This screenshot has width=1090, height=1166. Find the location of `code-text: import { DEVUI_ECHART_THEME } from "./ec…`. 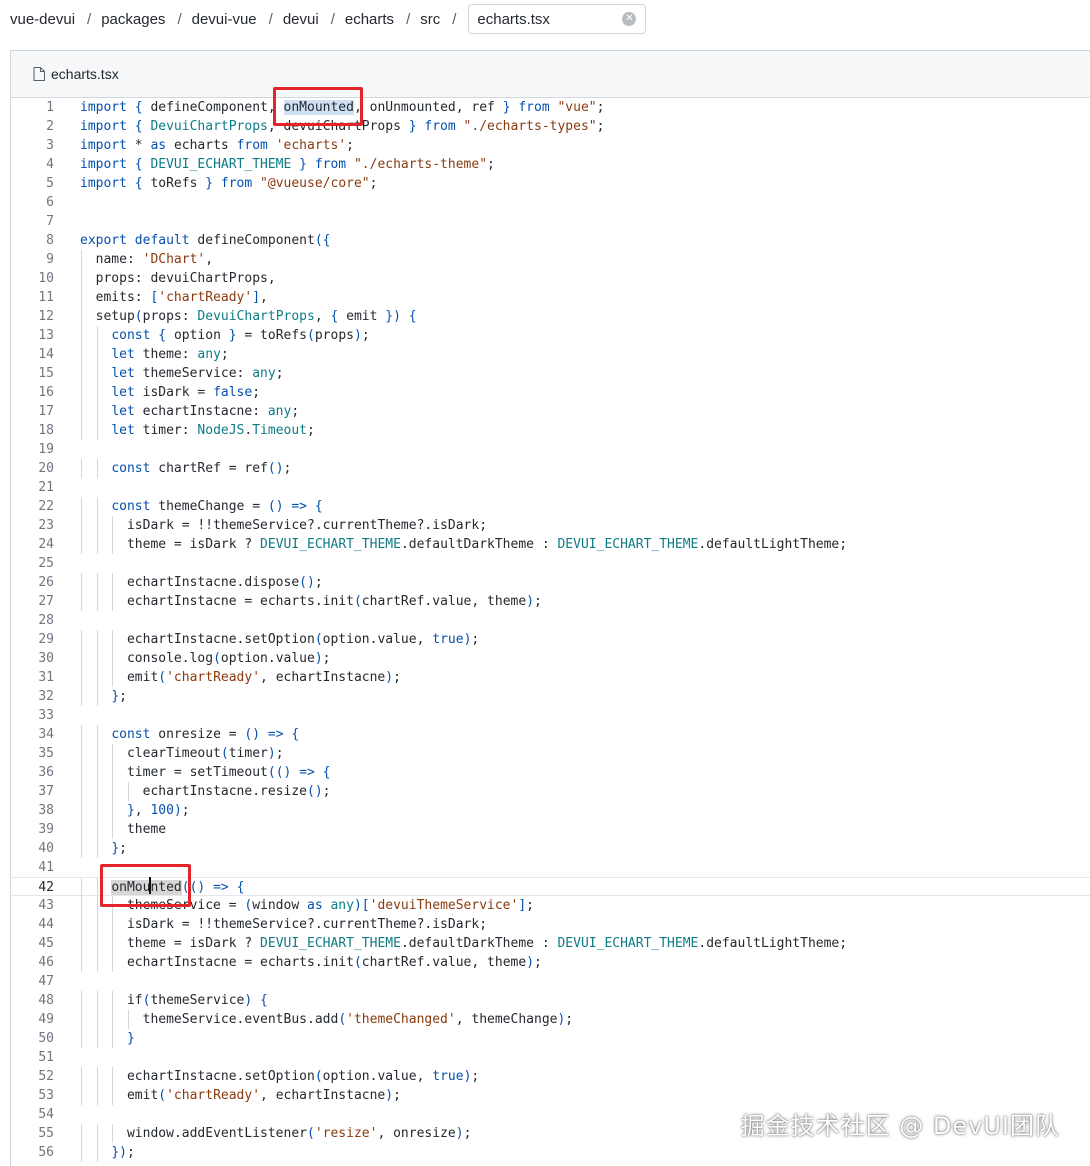

code-text: import { DEVUI_ECHART_THEME } from "./ec… is located at coordinates (287, 164).